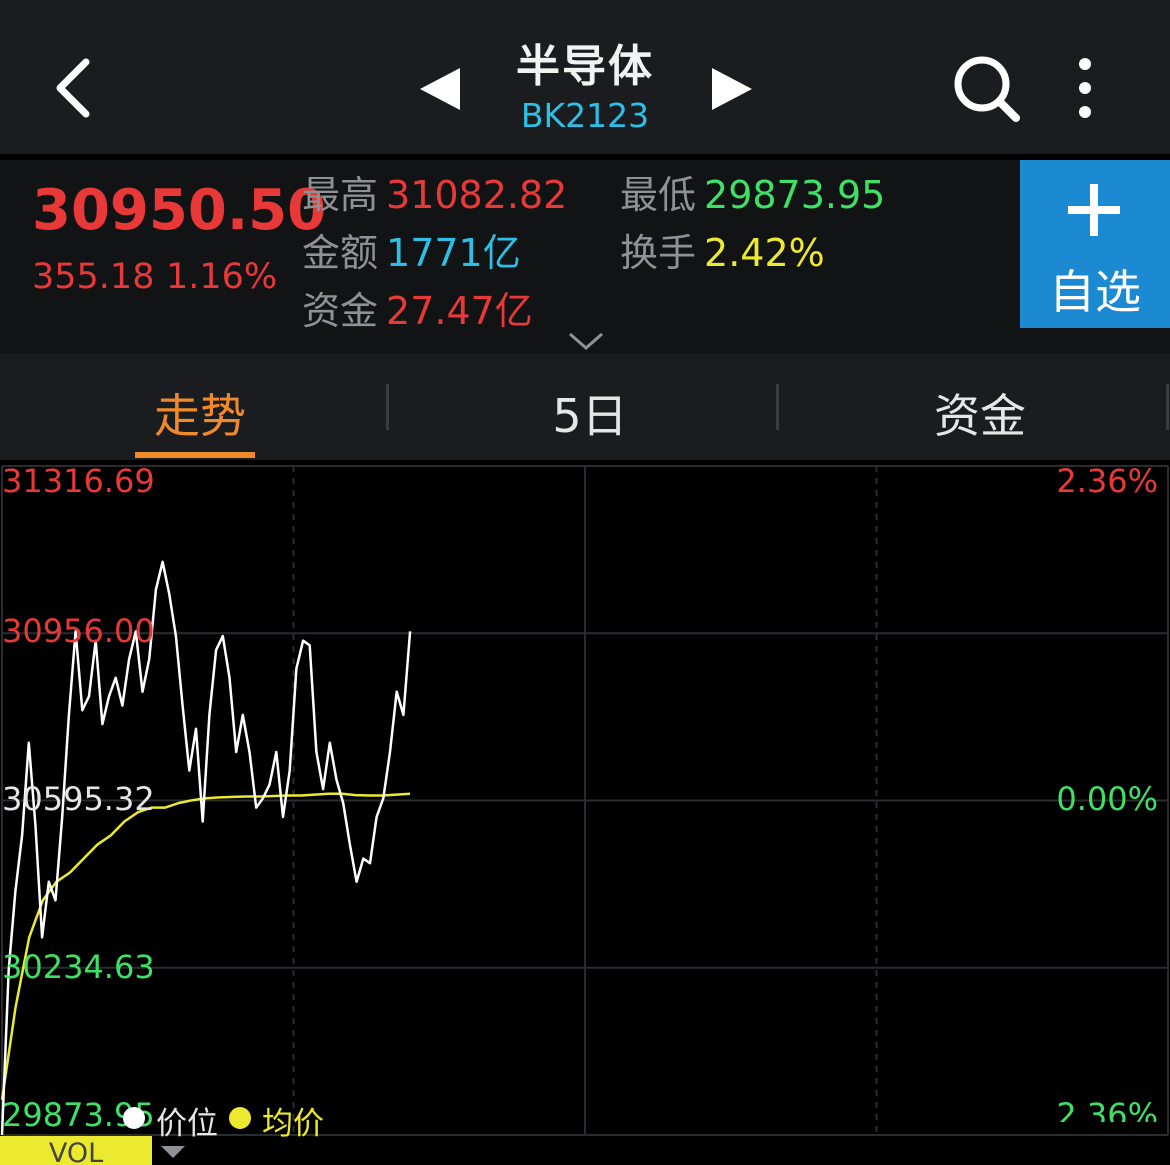 The image size is (1170, 1165). I want to click on plus-icon, so click(1094, 210).